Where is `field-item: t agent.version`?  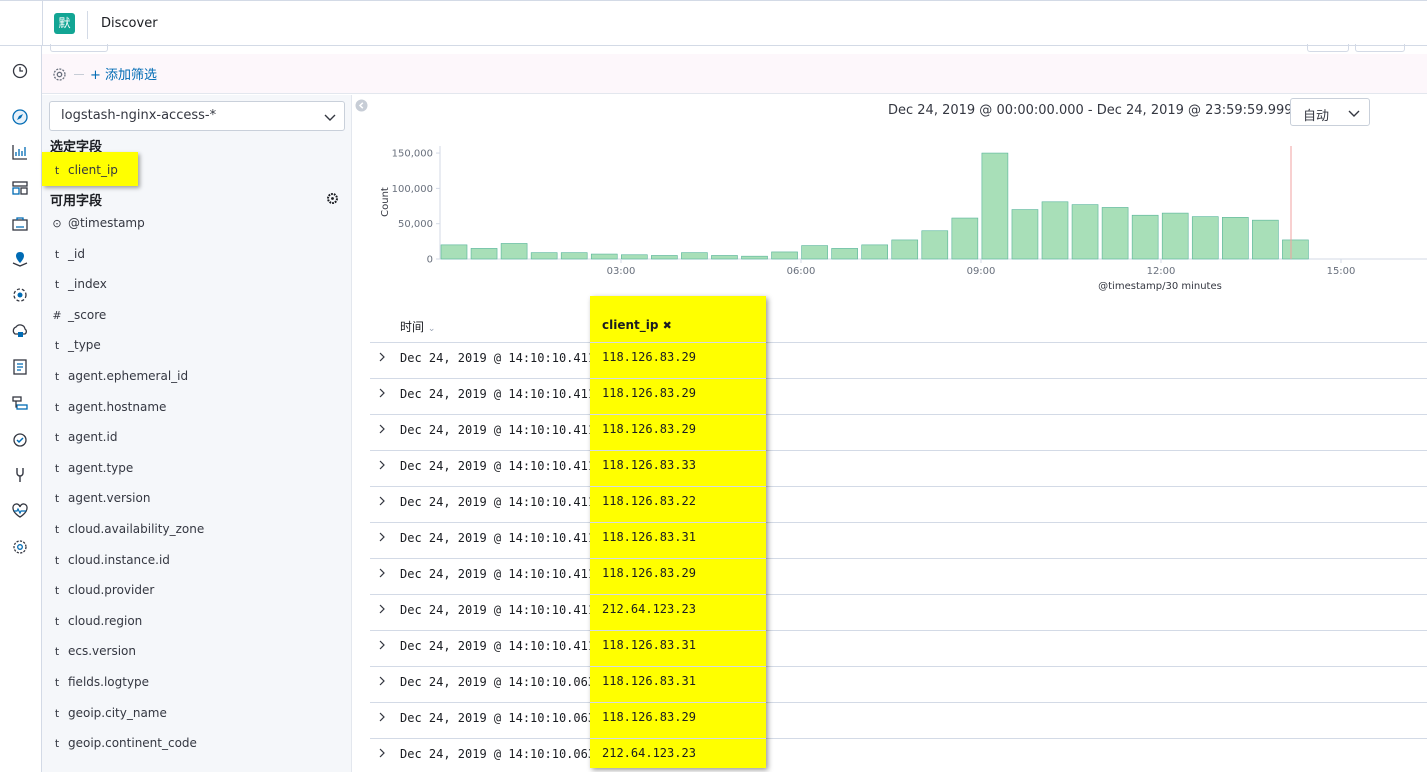
field-item: t agent.version is located at coordinates (192, 500).